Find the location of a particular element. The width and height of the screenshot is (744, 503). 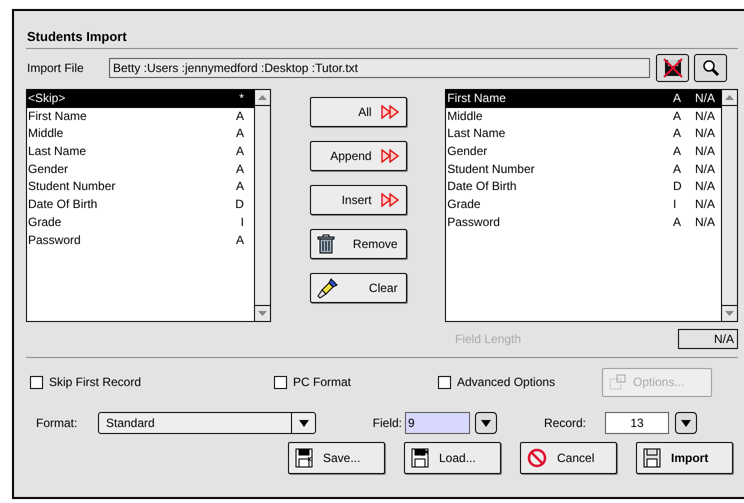

move-button: Append is located at coordinates (358, 156).